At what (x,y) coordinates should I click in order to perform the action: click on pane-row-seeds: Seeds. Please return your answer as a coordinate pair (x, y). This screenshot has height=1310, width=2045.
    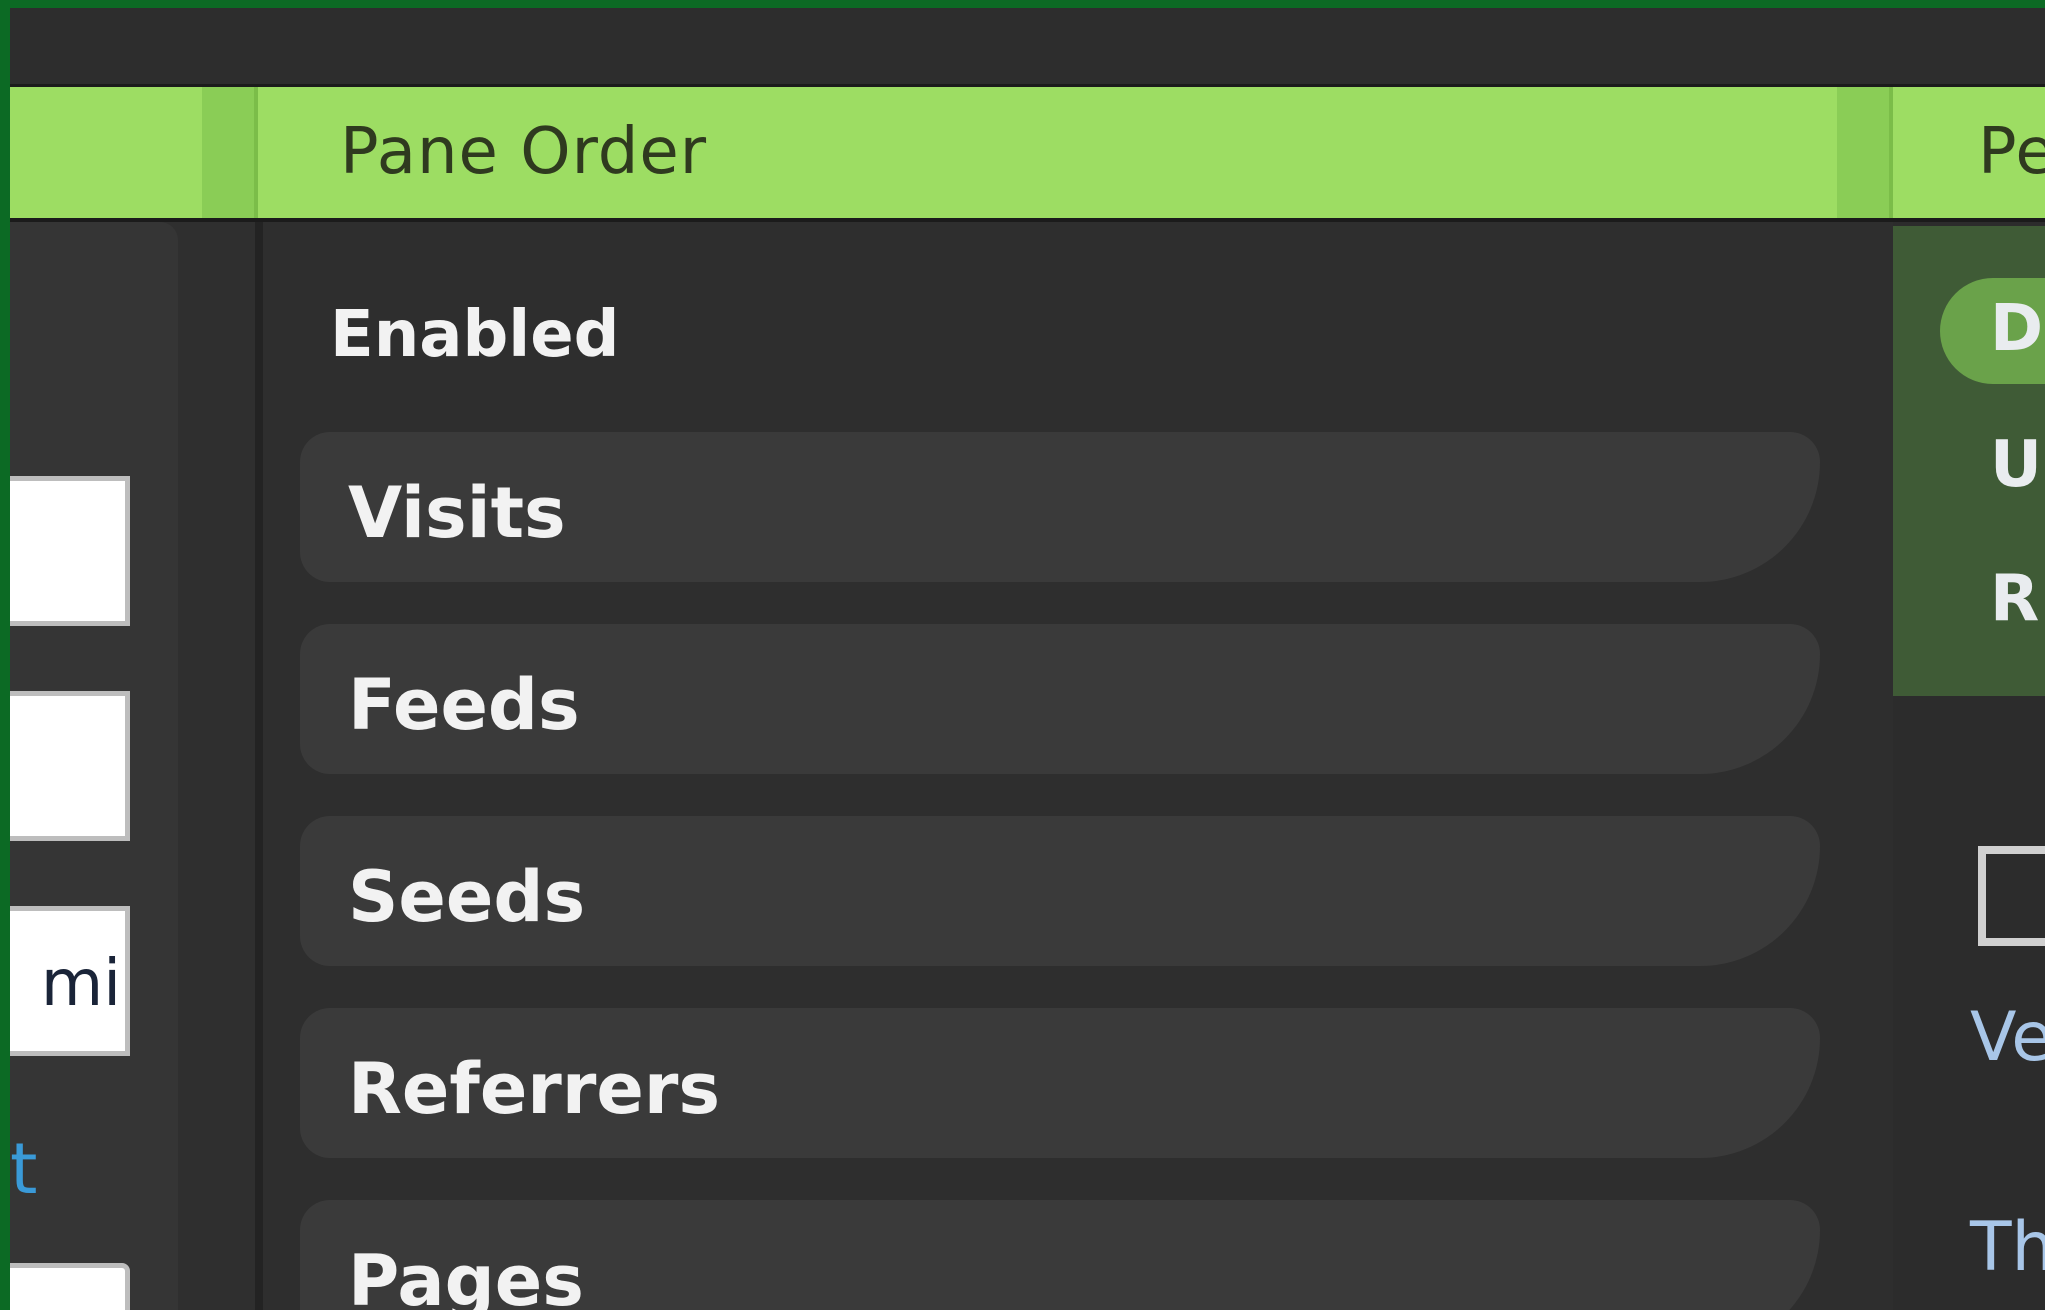
    Looking at the image, I should click on (1060, 891).